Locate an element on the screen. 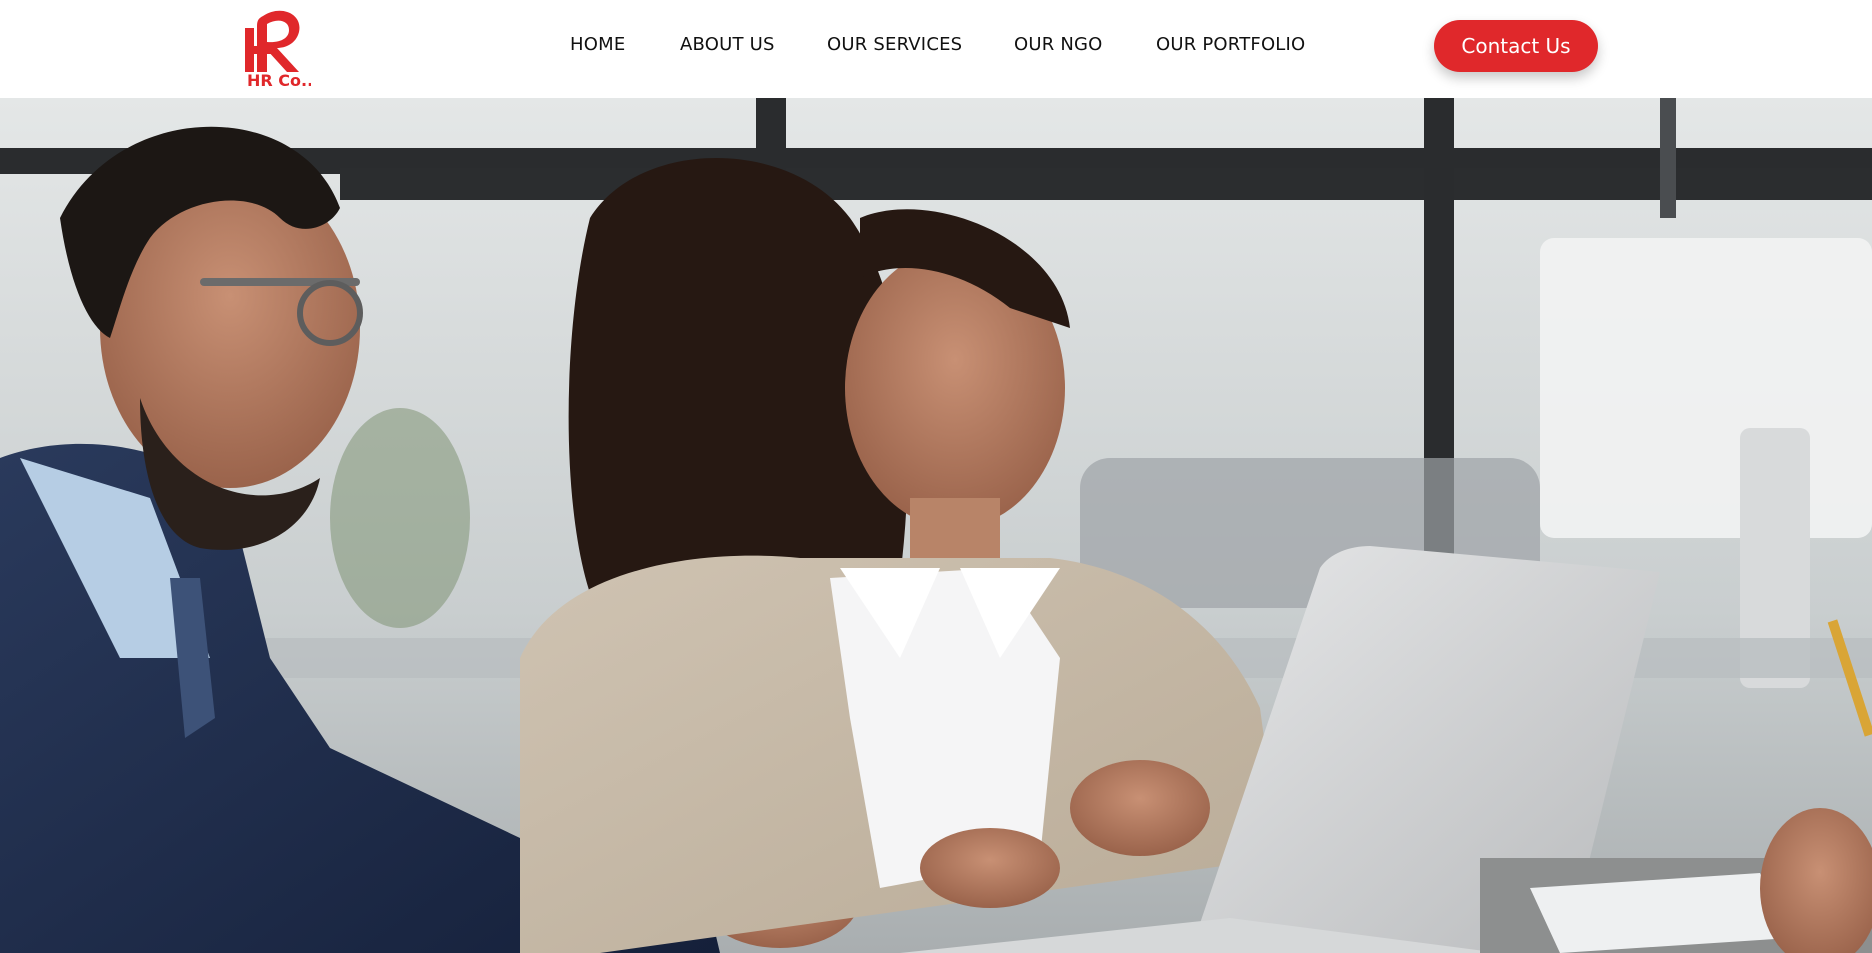  nav-home: HOME is located at coordinates (597, 44).